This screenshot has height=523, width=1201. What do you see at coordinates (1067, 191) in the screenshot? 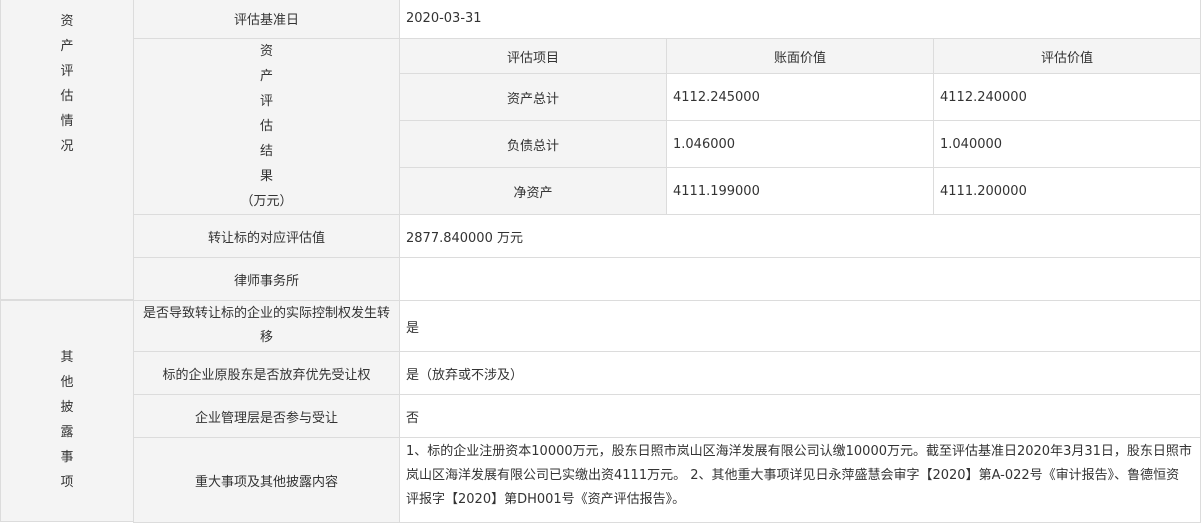
I see `table-row-appraised: 4111.200000` at bounding box center [1067, 191].